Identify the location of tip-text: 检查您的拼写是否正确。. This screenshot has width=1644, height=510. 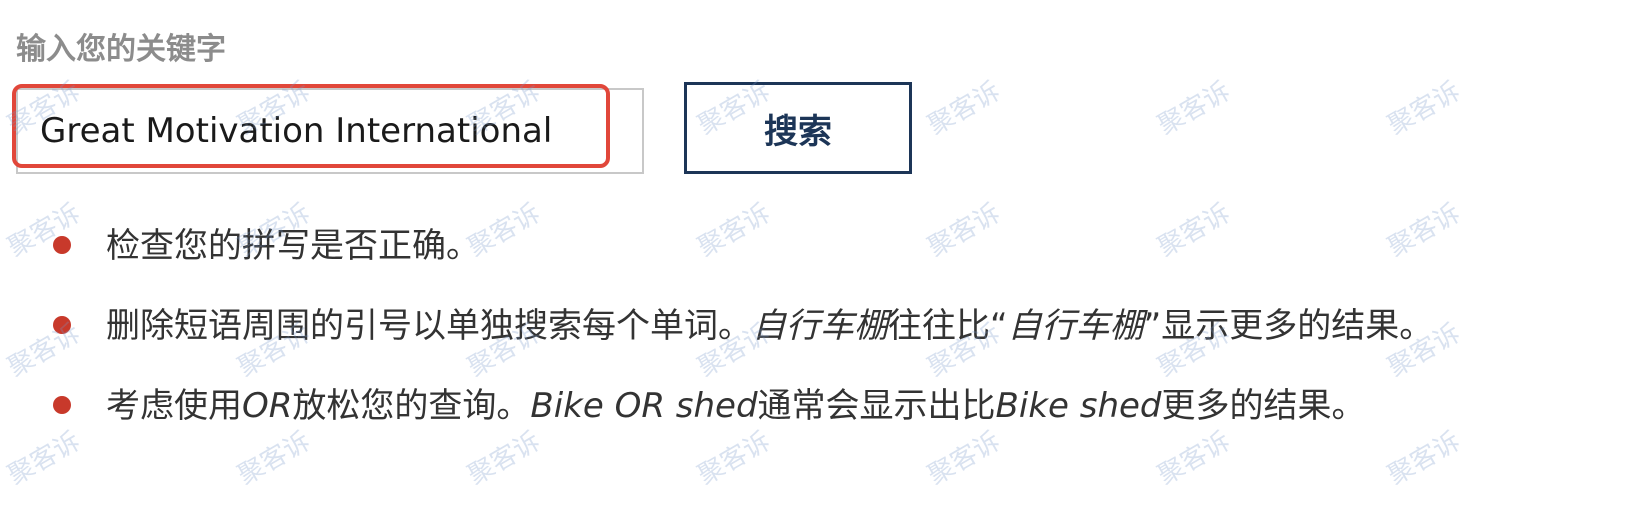
(293, 246).